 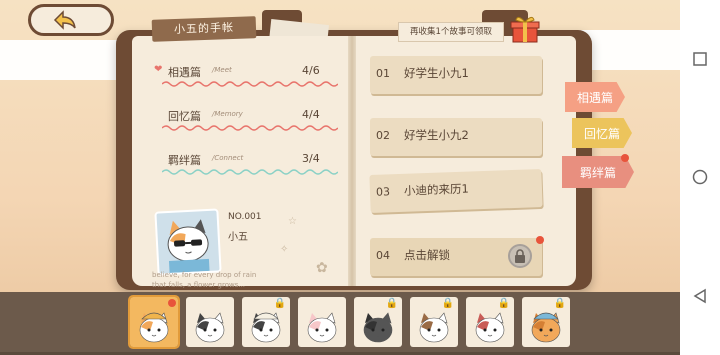 I want to click on cat-number: NO.001, so click(x=245, y=217).